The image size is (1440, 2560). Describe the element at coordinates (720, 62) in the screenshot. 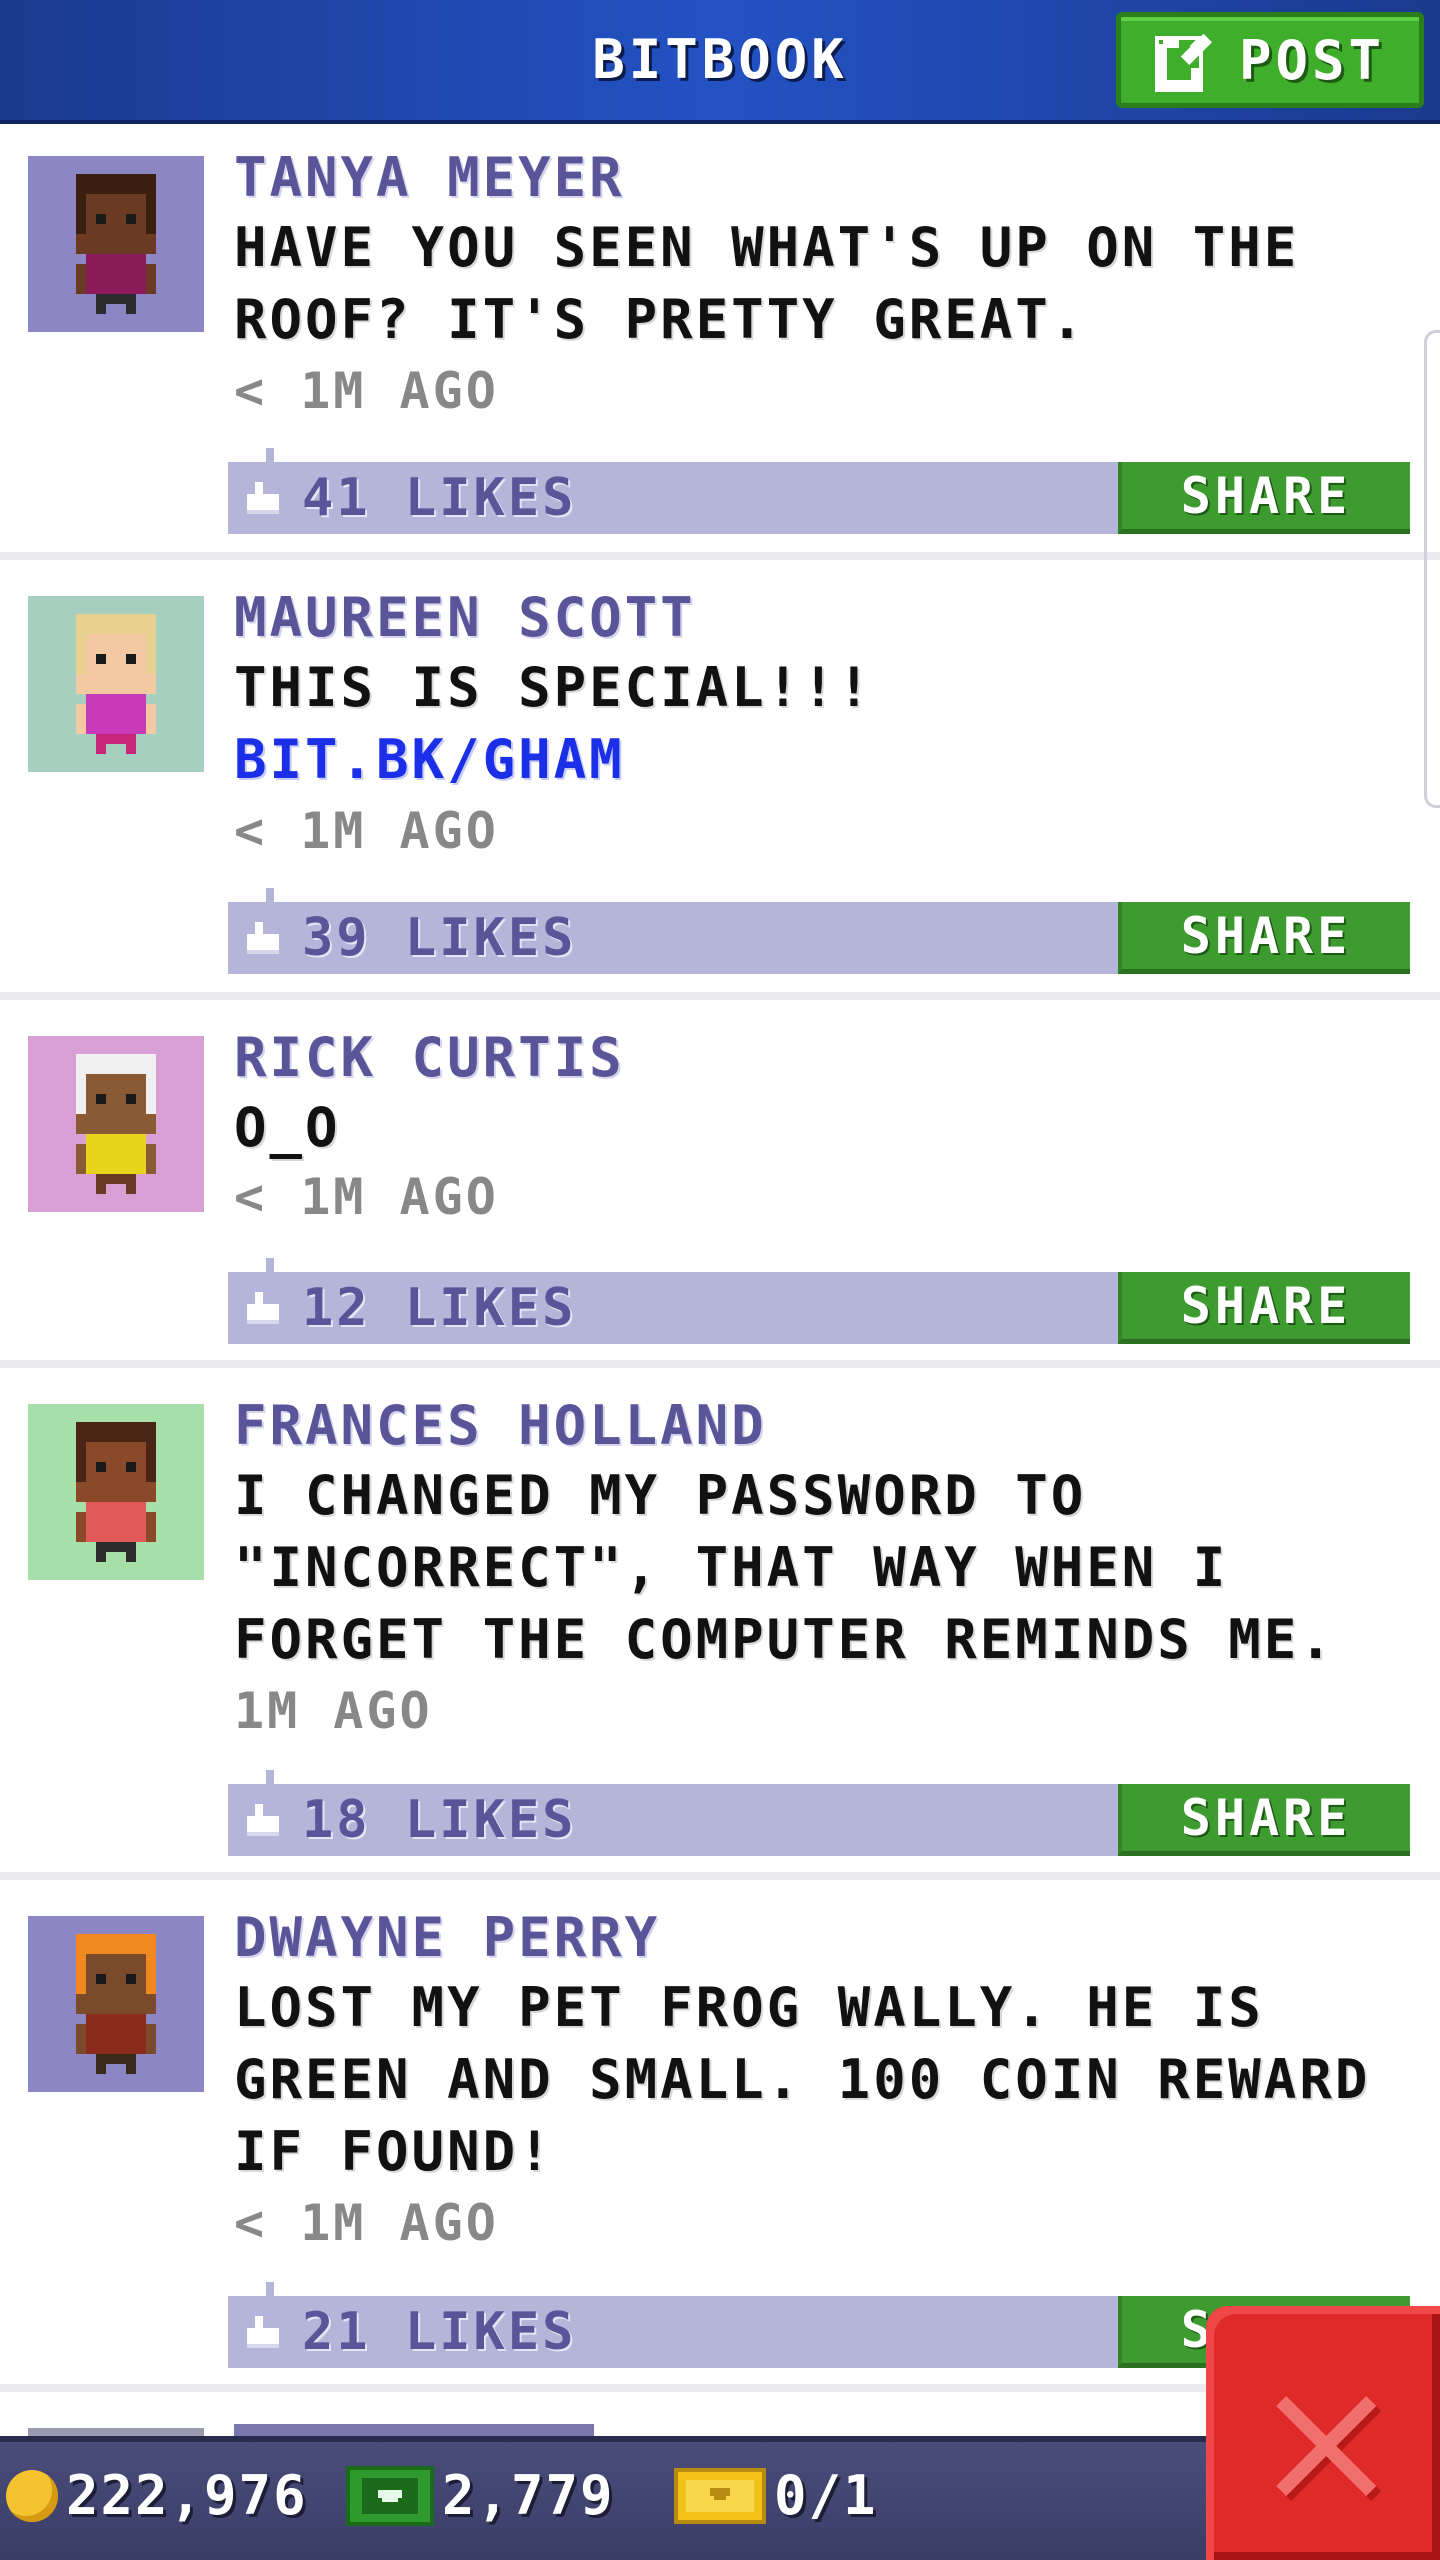

I see `top-header: BITBOOK POST` at that location.